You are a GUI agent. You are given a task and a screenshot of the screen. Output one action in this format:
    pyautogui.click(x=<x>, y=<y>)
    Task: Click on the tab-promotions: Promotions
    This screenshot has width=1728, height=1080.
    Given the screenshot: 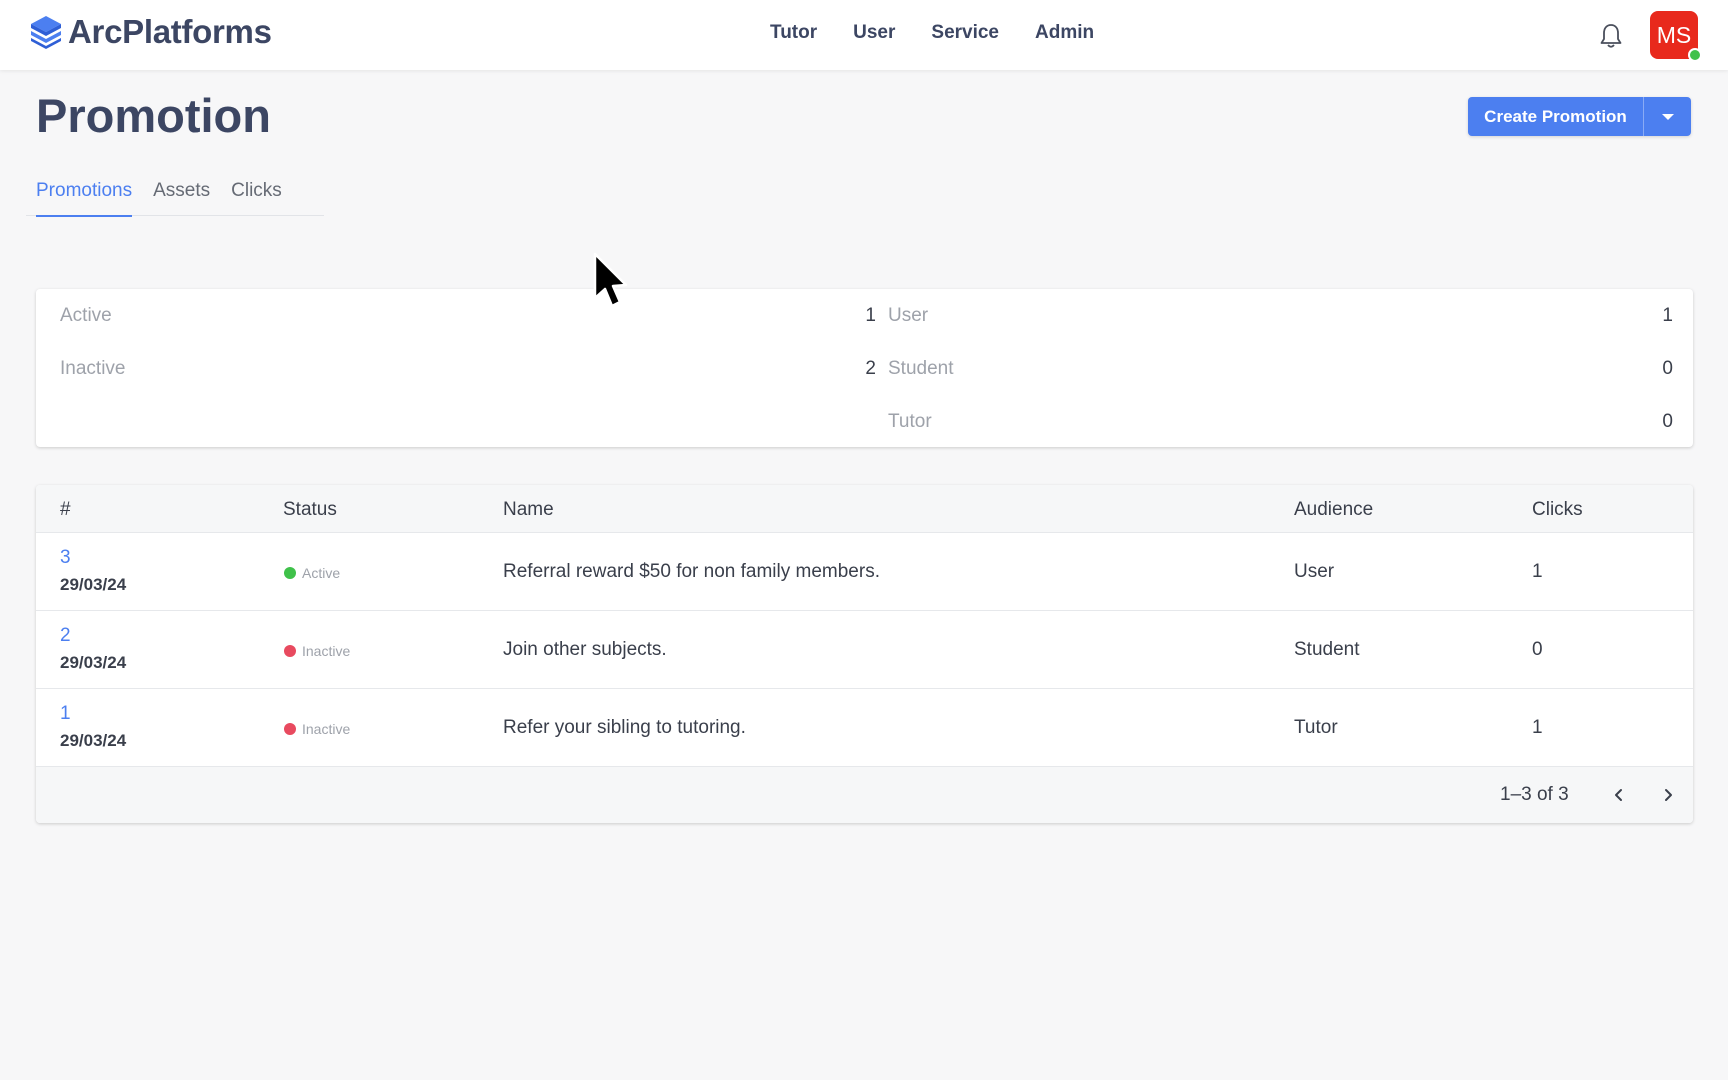 What is the action you would take?
    pyautogui.click(x=84, y=196)
    